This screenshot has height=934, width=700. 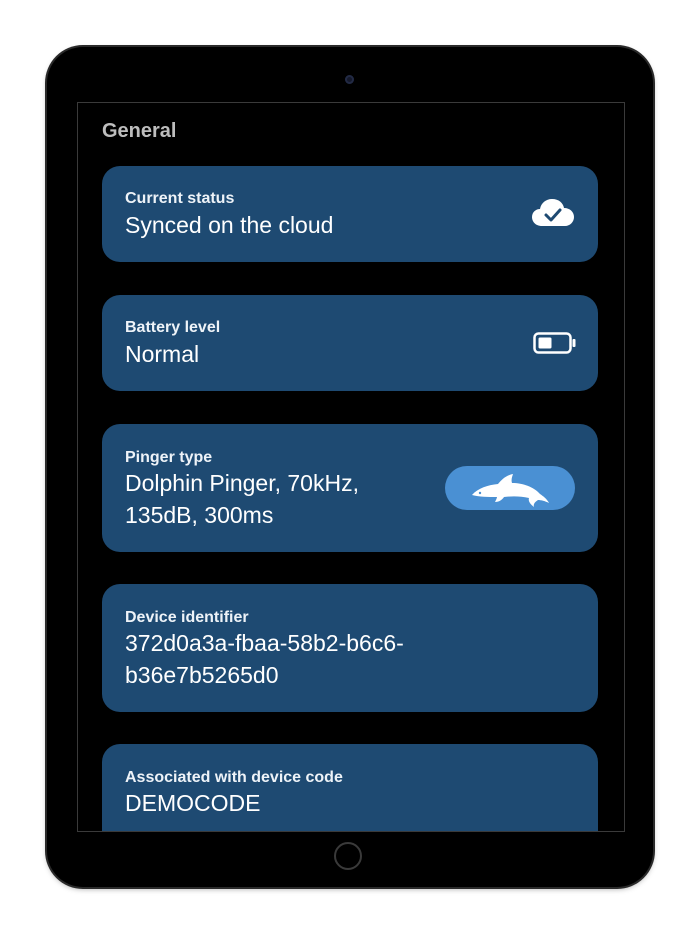 I want to click on battery-icon, so click(x=554, y=343).